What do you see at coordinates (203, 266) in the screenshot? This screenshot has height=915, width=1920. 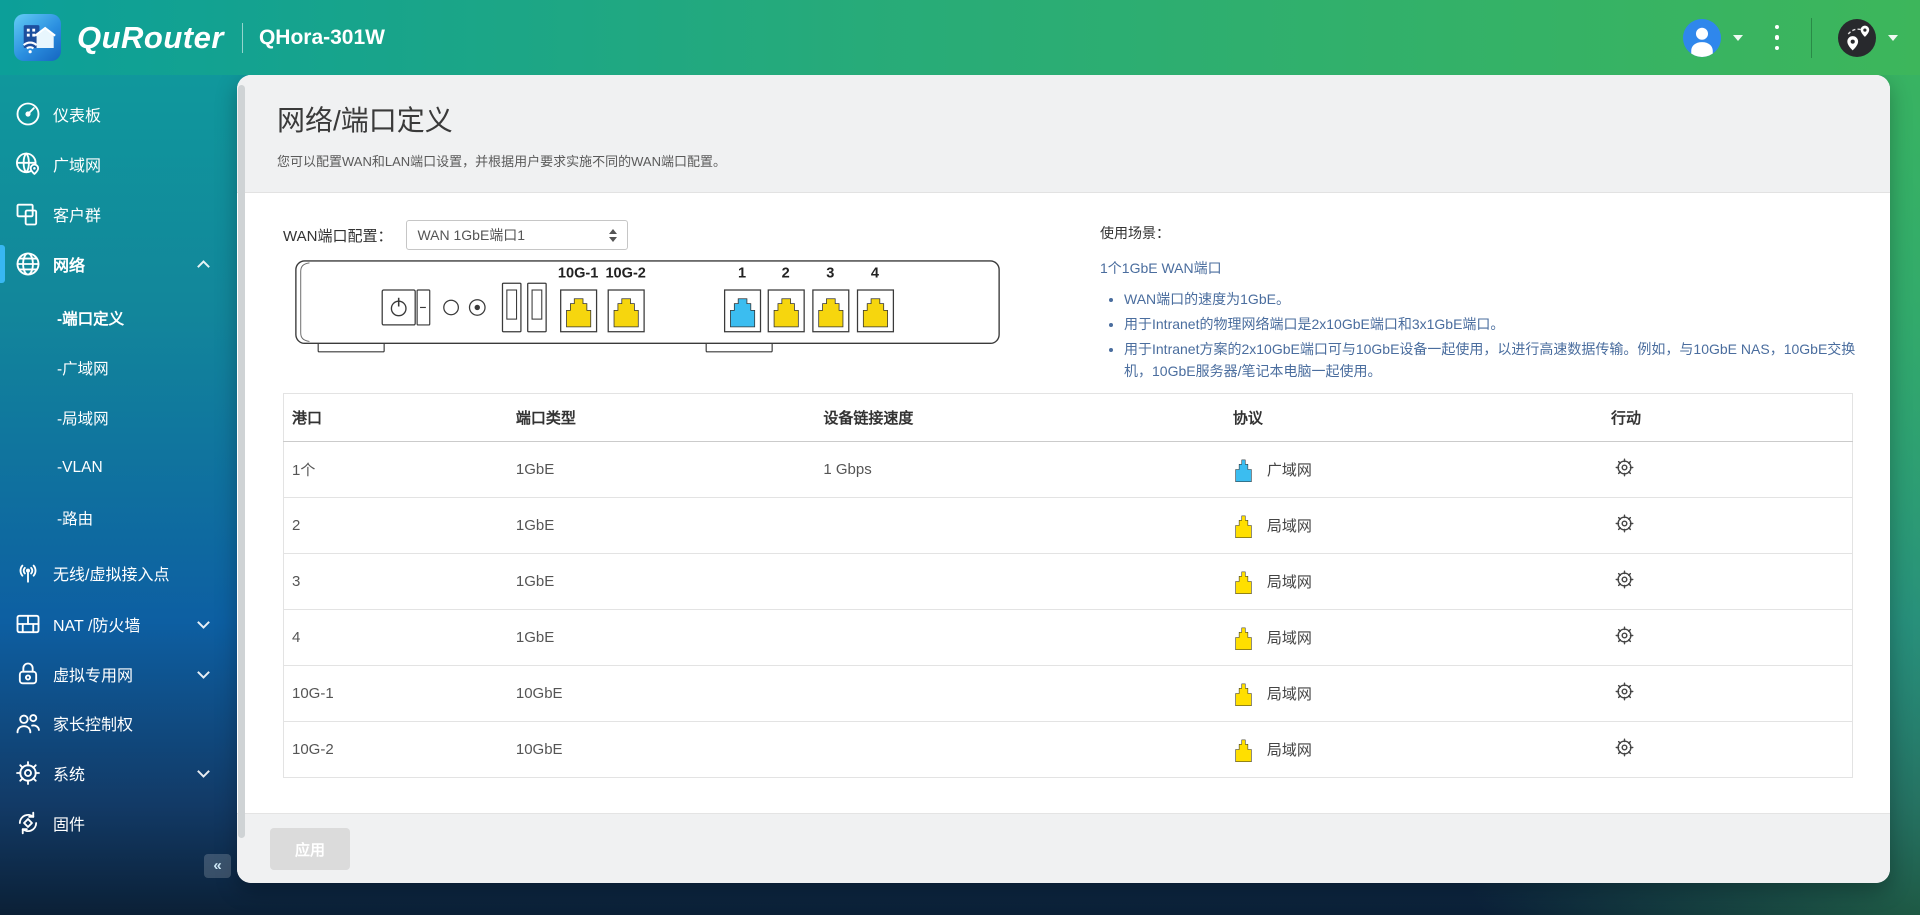 I see `chevron-up-icon` at bounding box center [203, 266].